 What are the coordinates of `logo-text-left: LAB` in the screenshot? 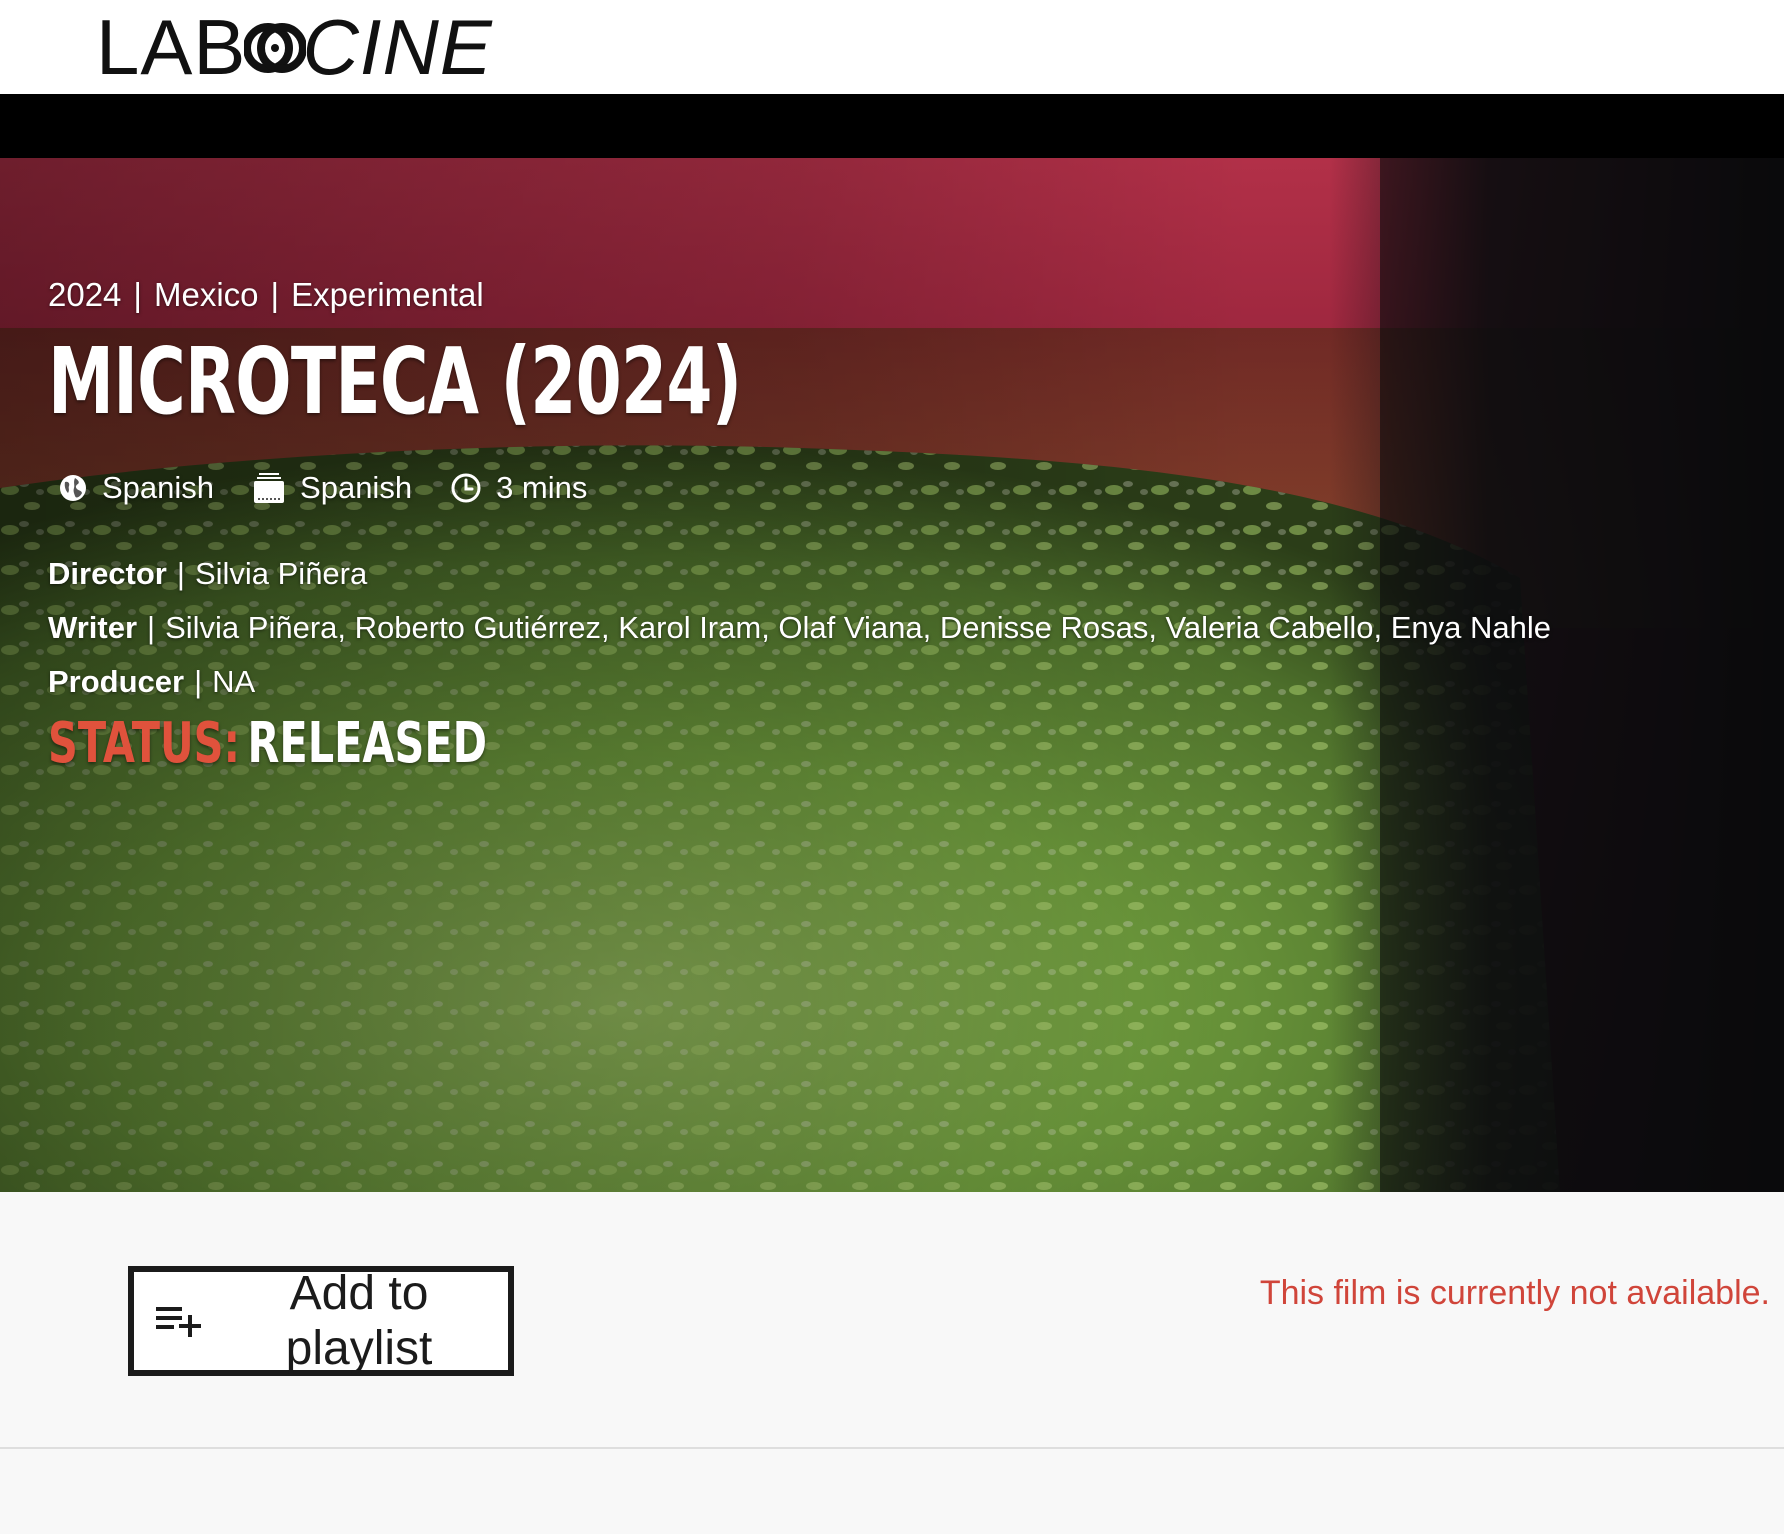 It's located at (171, 47).